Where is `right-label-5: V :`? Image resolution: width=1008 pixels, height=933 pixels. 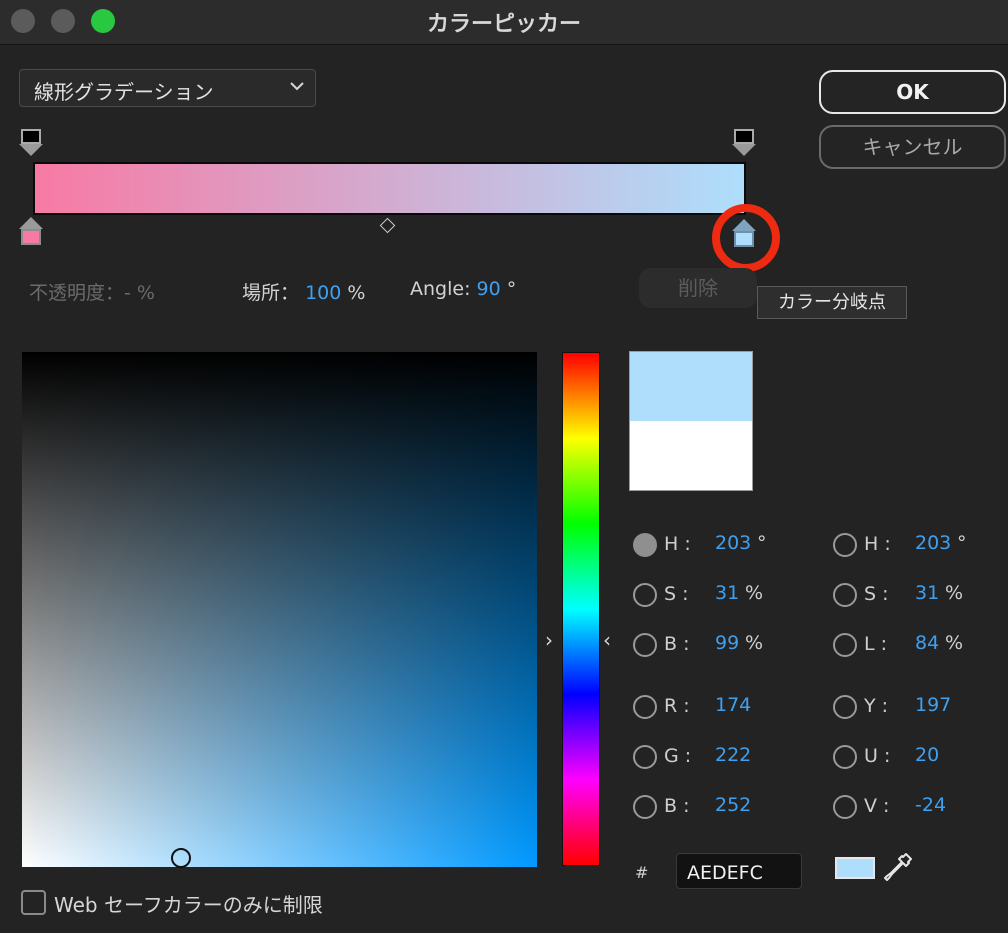 right-label-5: V : is located at coordinates (877, 806).